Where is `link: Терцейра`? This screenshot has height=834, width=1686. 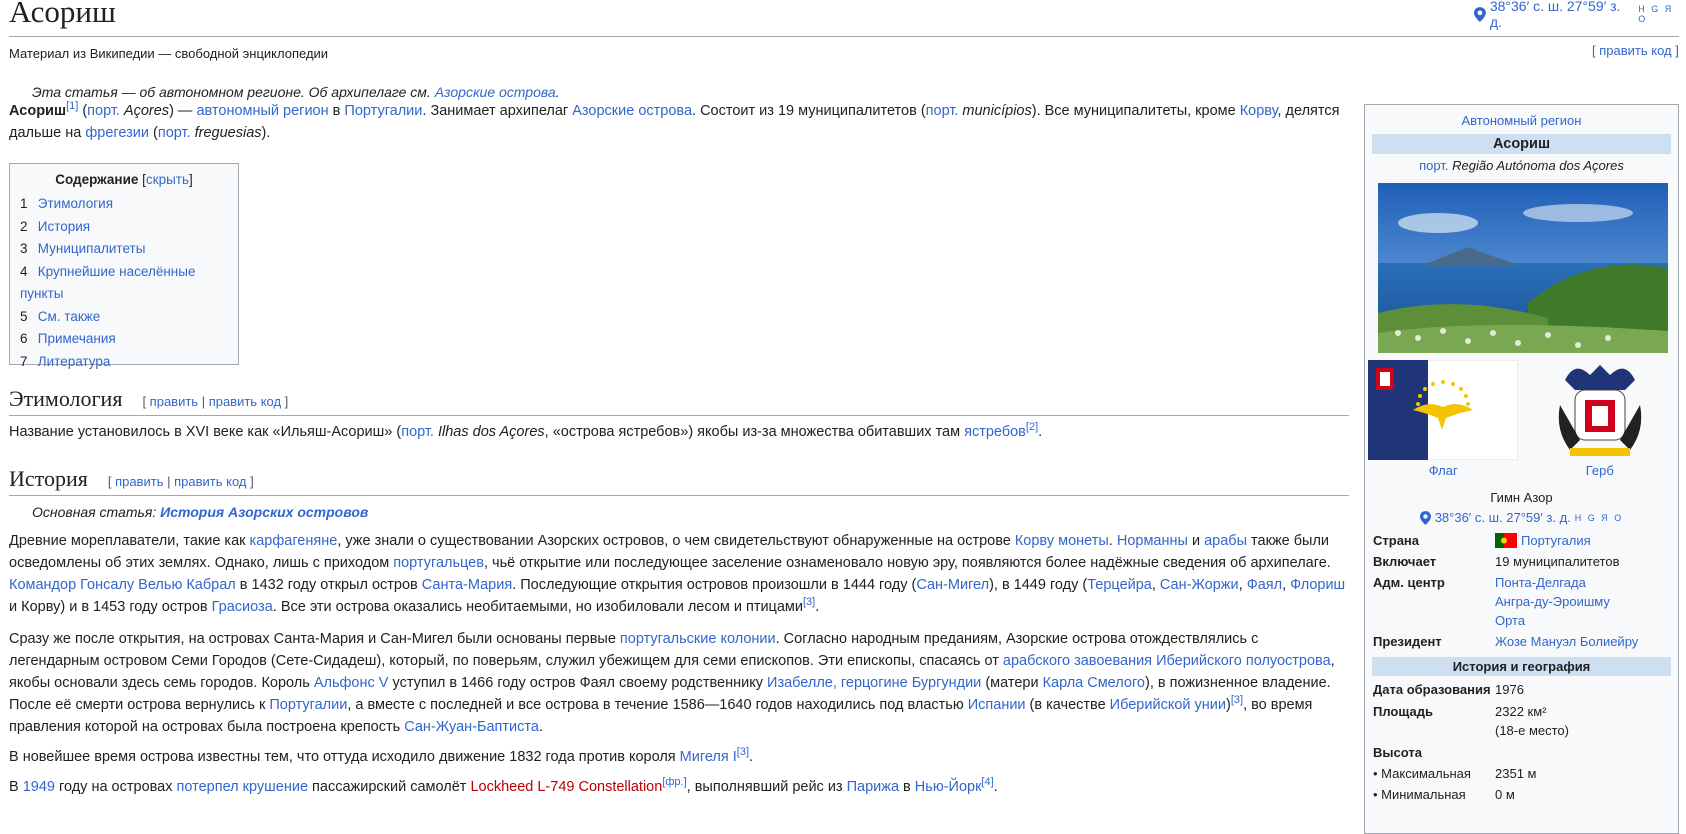 link: Терцейра is located at coordinates (1119, 585).